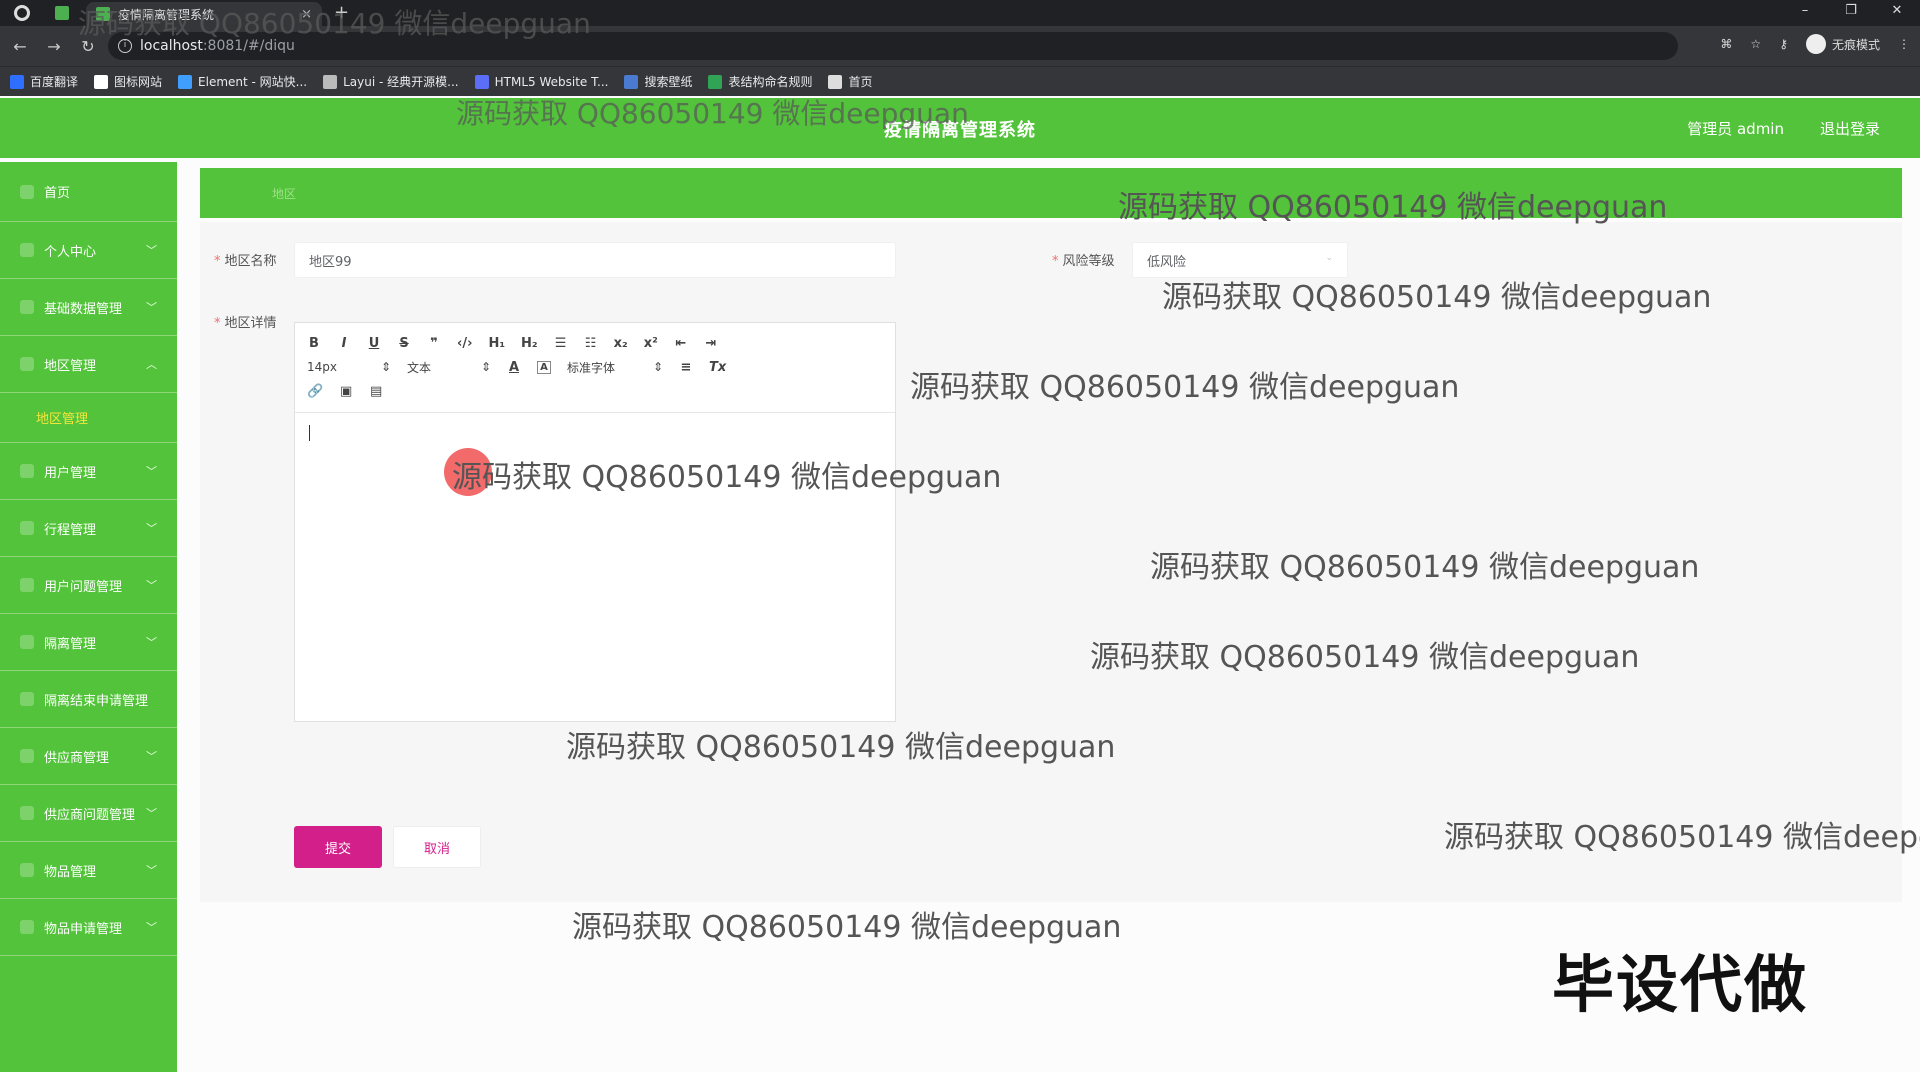  What do you see at coordinates (77, 758) in the screenshot?
I see `sidebar-item-label: 供应商管理` at bounding box center [77, 758].